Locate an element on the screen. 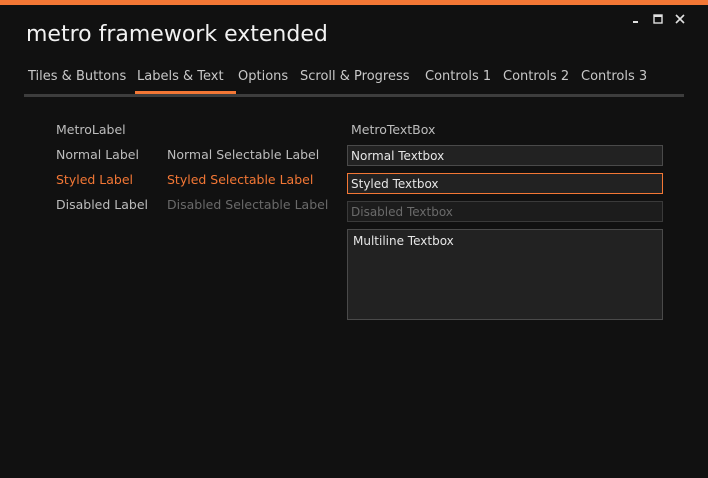  maximize-icon is located at coordinates (658, 19).